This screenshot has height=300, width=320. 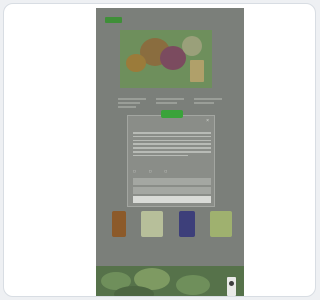 I want to click on hero-banner, so click(x=166, y=59).